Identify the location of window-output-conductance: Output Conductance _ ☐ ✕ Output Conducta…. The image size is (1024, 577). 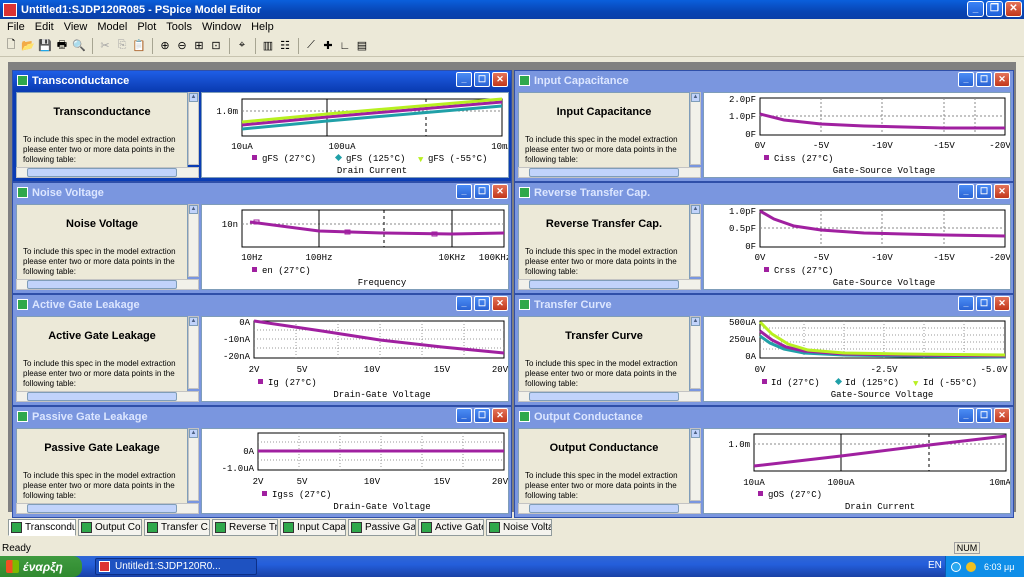
(764, 462).